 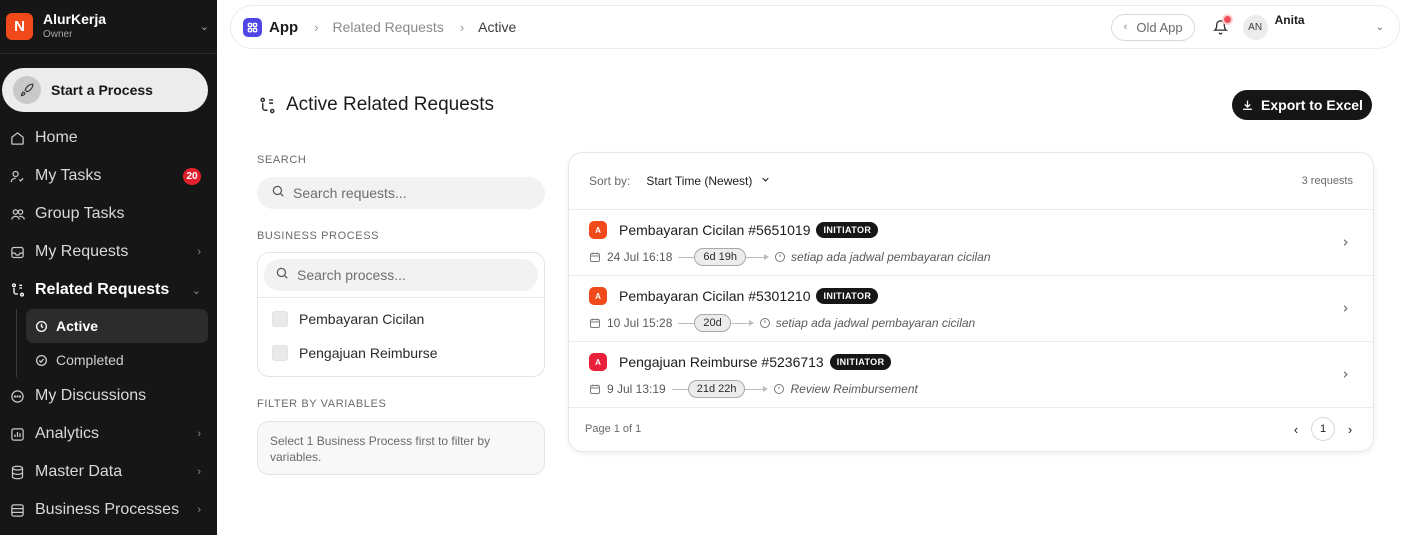 I want to click on org-logo: N, so click(x=19, y=26).